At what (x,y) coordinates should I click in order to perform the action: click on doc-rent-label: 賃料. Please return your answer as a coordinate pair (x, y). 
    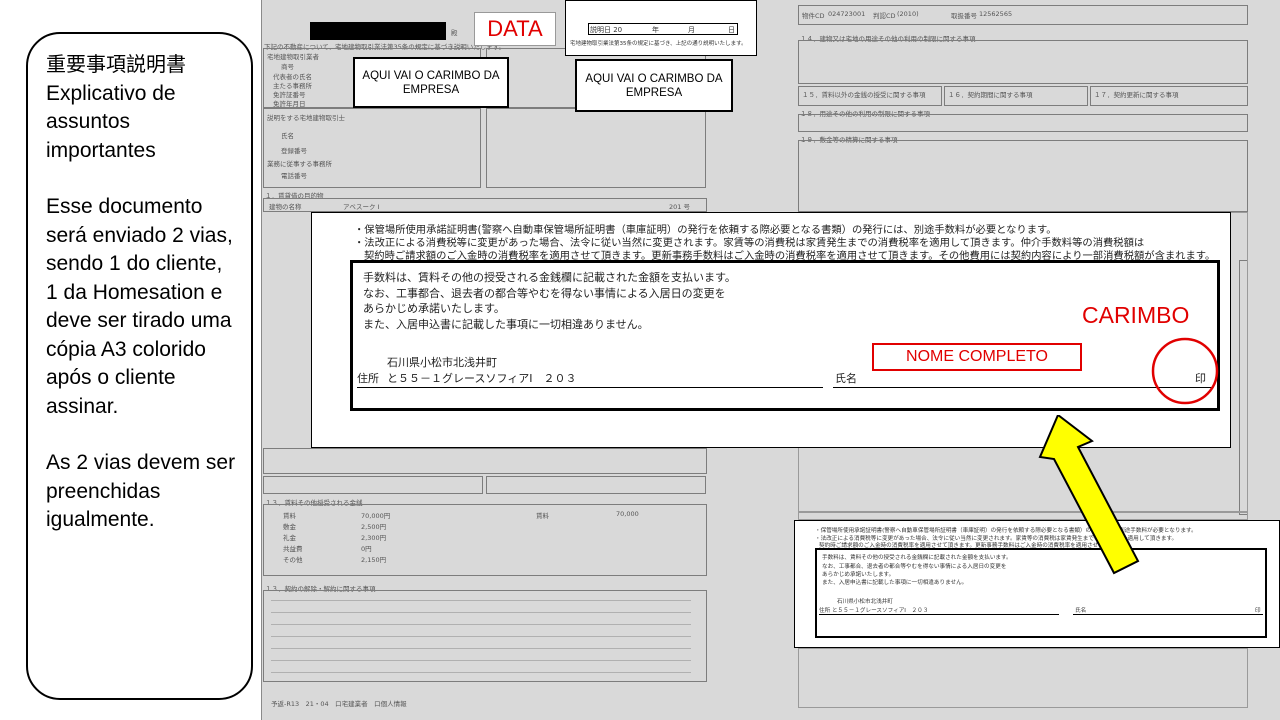
    Looking at the image, I should click on (542, 516).